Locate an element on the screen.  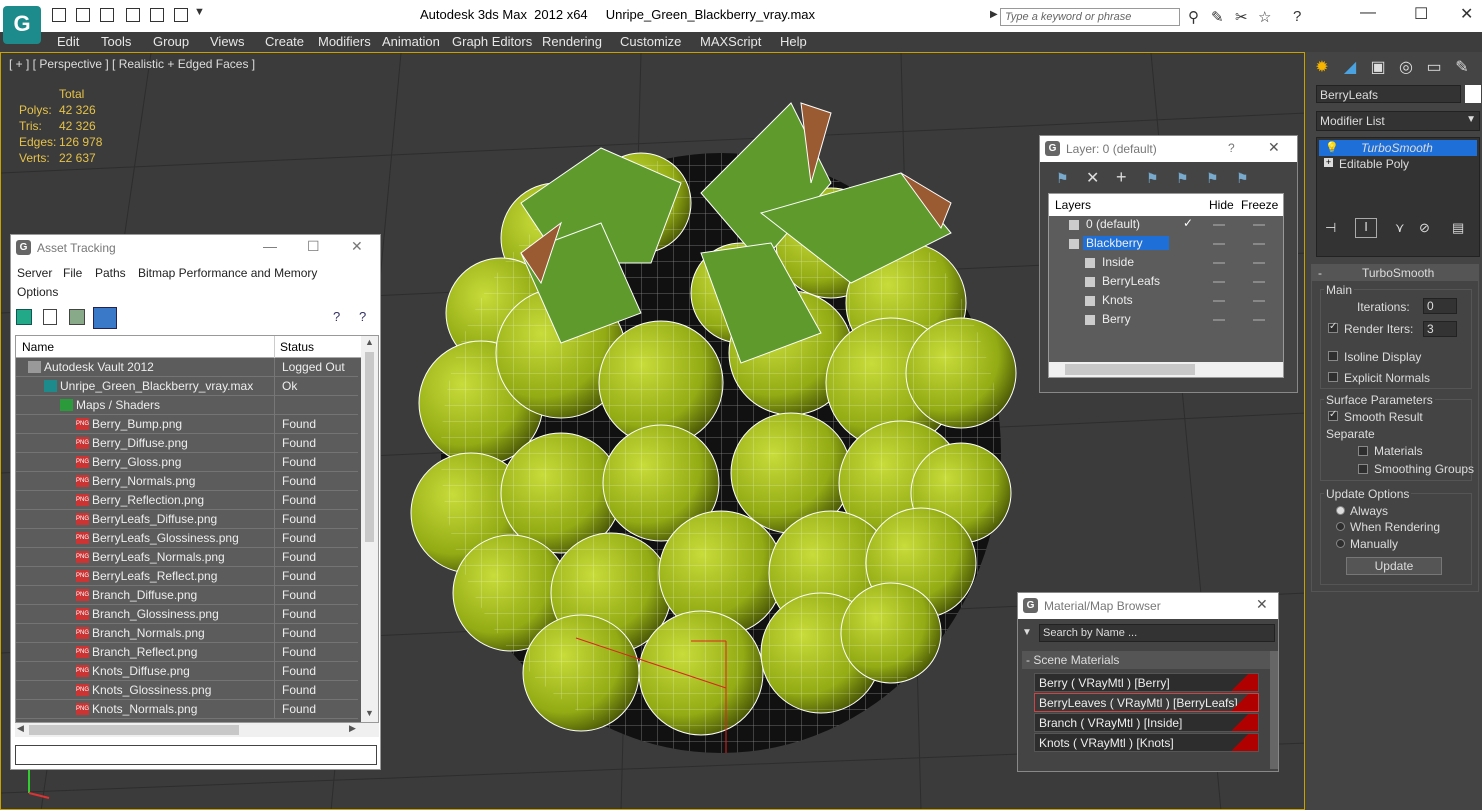
table-row: PNG Branch_Normals.png Found is located at coordinates (187, 633).